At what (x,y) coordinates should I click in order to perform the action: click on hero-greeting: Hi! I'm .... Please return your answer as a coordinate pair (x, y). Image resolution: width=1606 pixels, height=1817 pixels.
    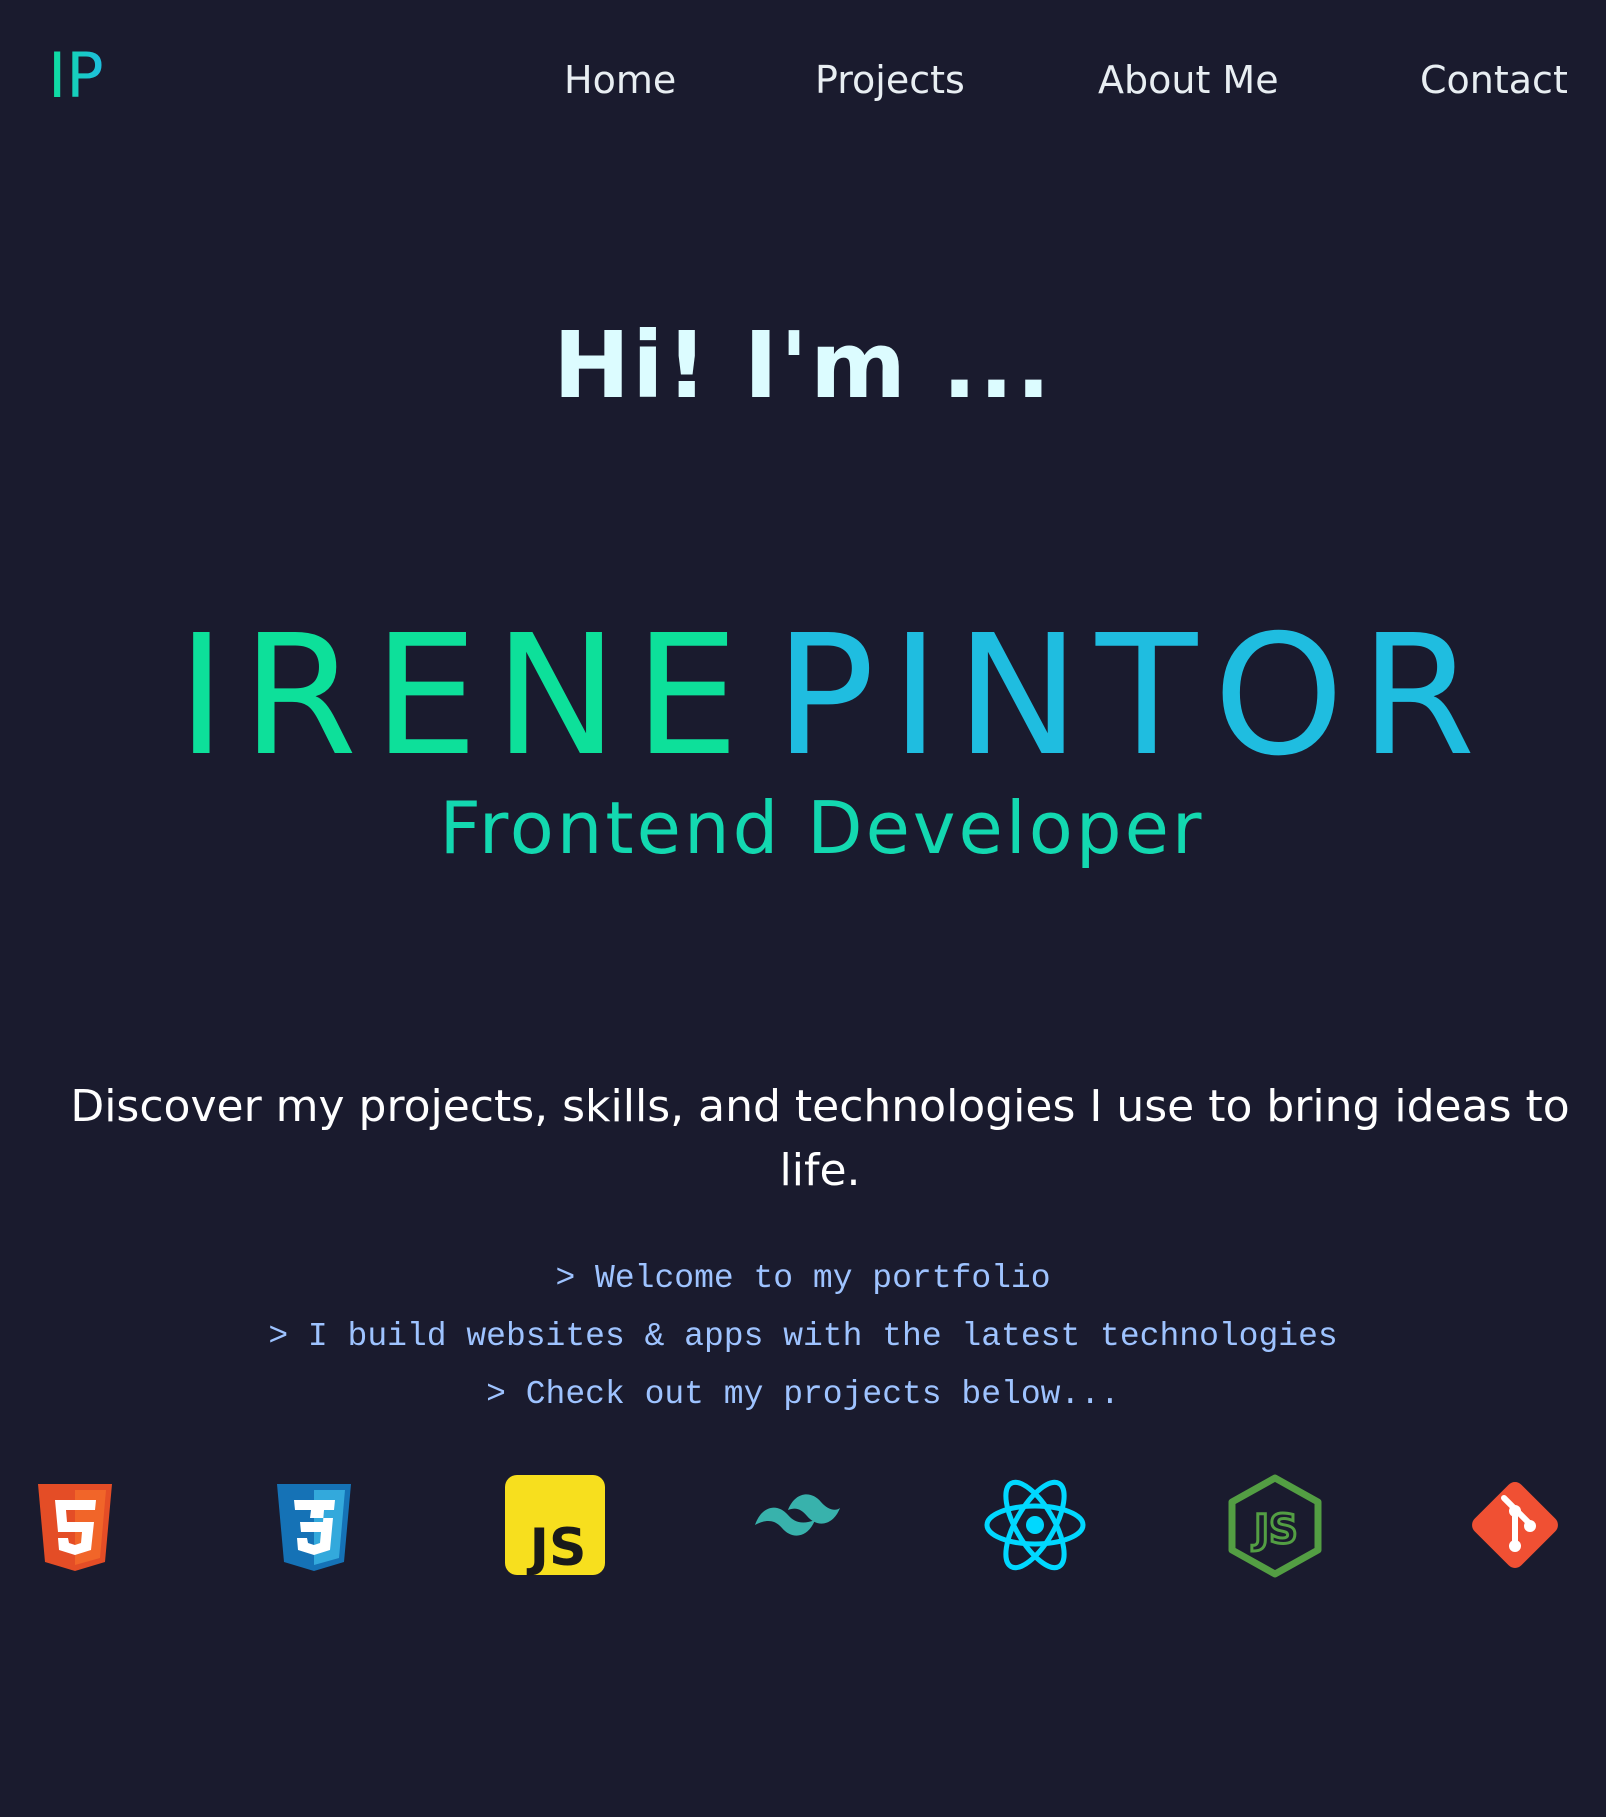
    Looking at the image, I should click on (803, 365).